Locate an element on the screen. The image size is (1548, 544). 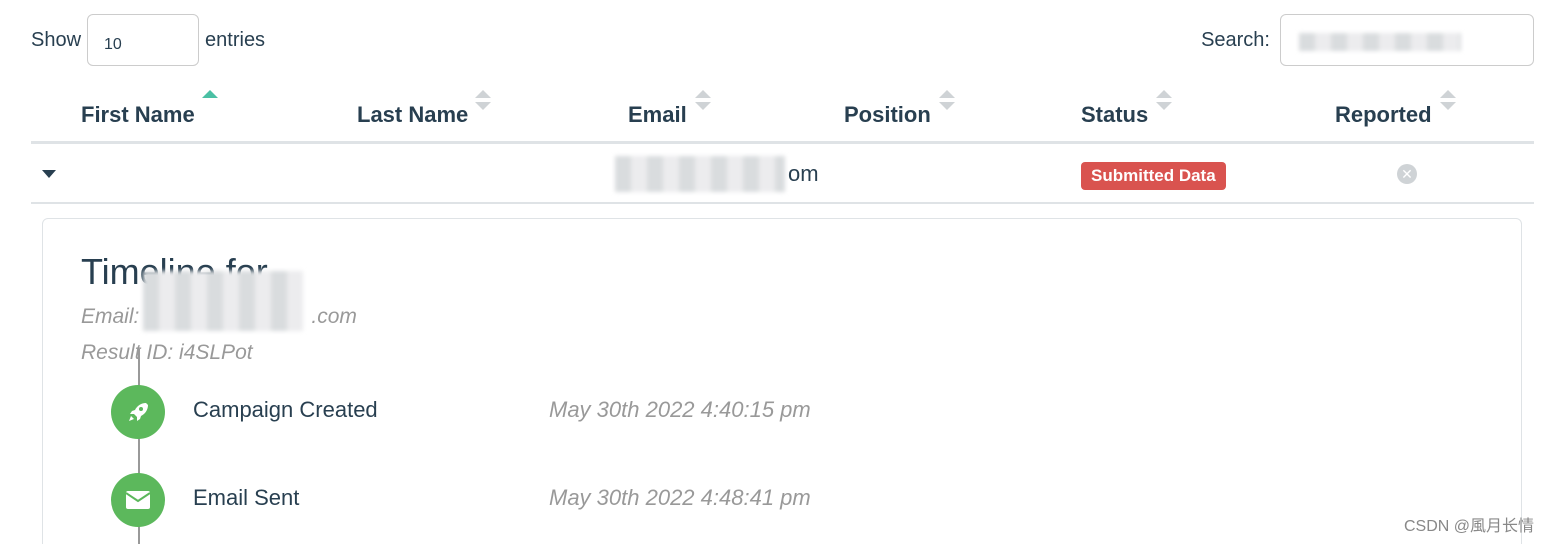
search-input is located at coordinates (1407, 40).